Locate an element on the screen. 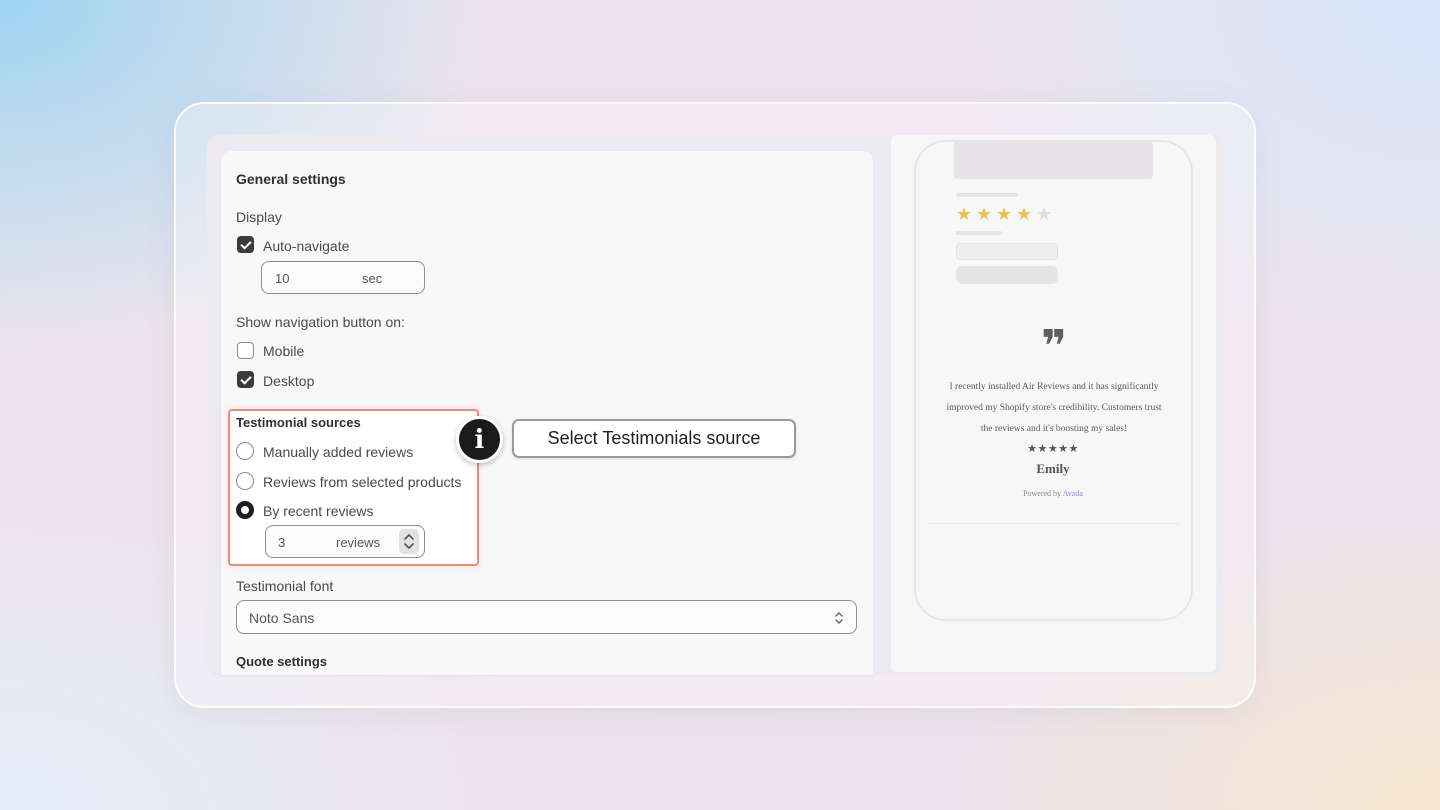 This screenshot has width=1440, height=810. nav-button-label: Show navigation button on: is located at coordinates (320, 322).